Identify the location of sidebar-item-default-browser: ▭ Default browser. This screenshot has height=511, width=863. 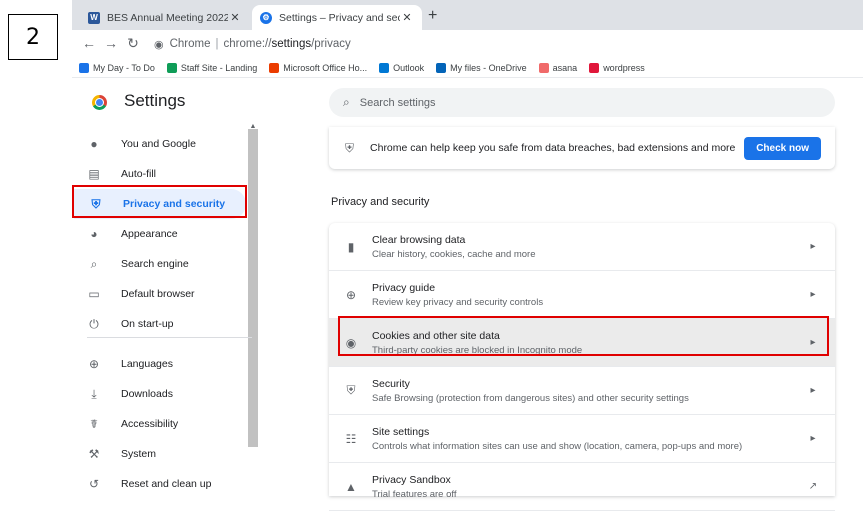
(166, 294).